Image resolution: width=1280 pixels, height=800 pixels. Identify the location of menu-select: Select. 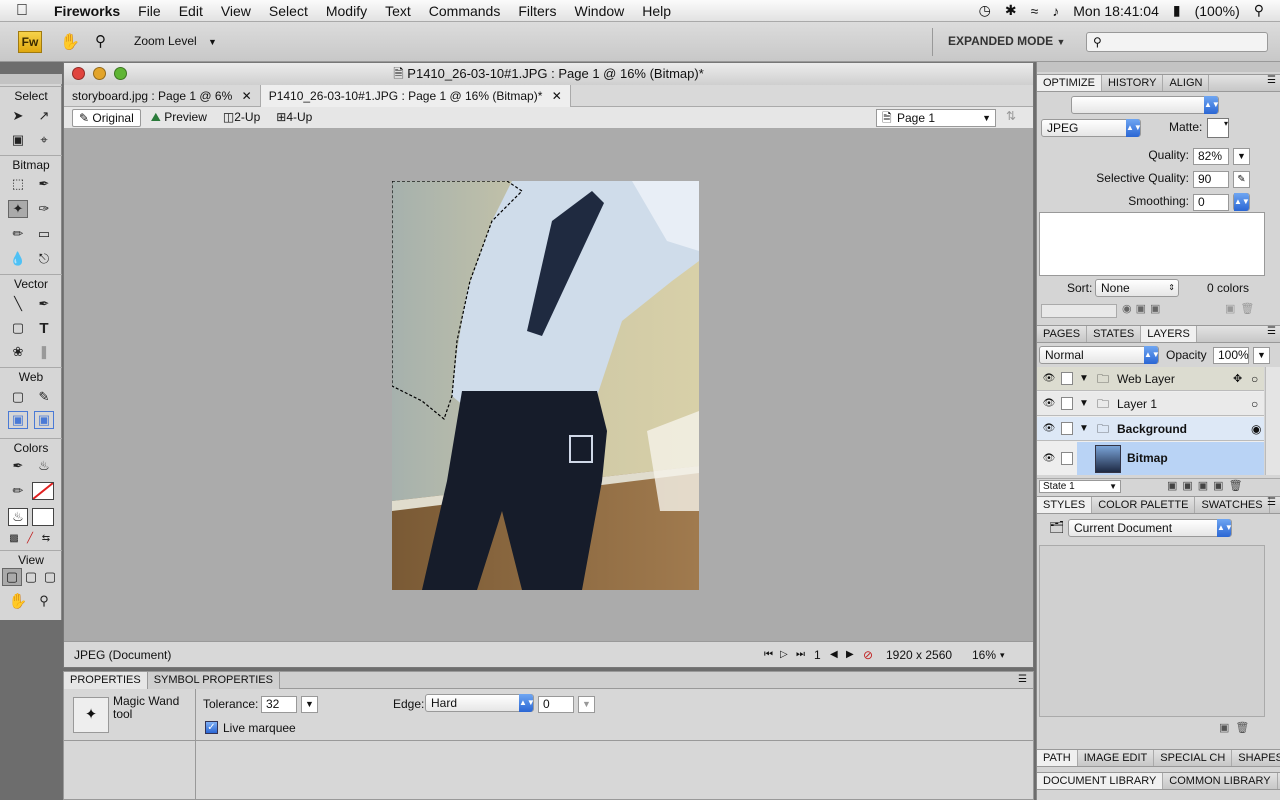
(288, 11).